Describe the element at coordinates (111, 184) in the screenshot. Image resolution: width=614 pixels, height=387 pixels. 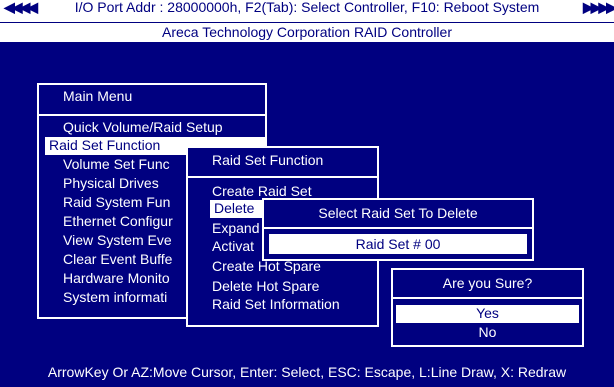
I see `menu-item-physical-drives: Physical Drives` at that location.